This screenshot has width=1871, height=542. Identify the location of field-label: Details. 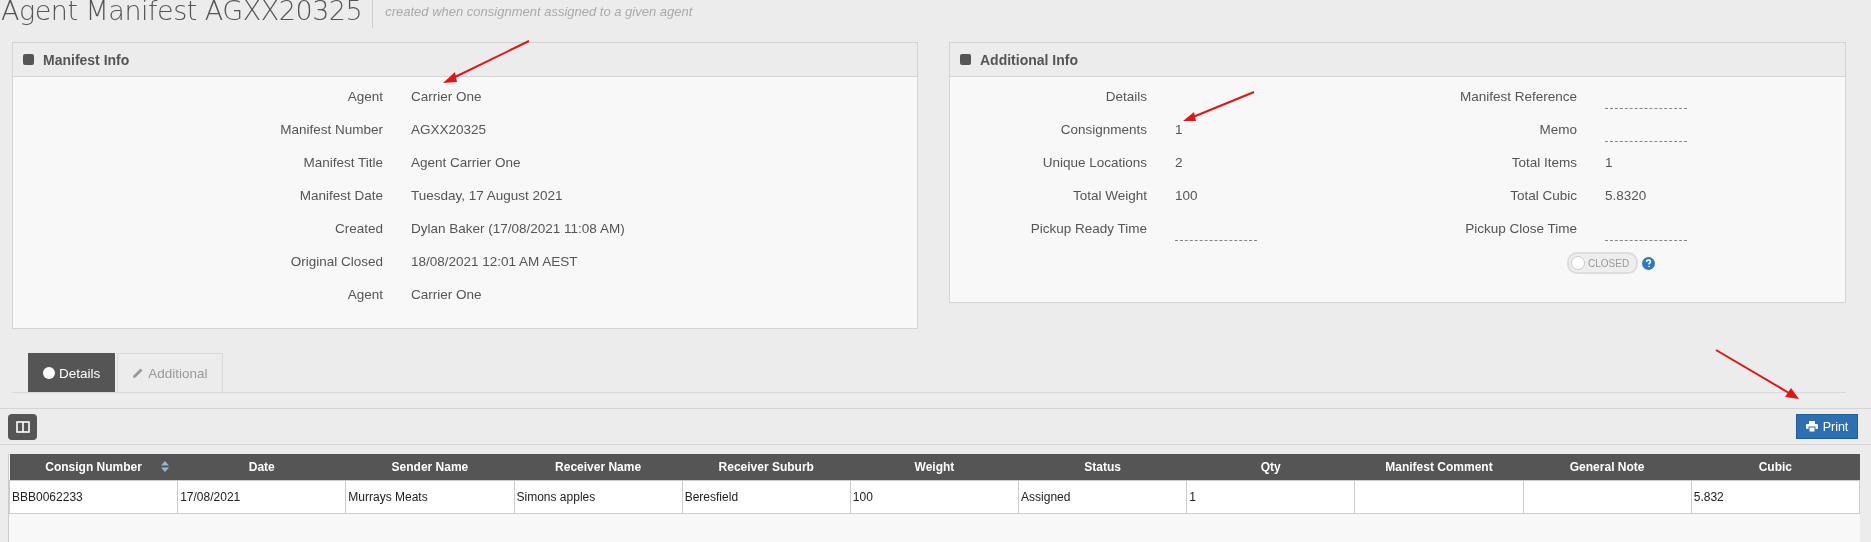
(1125, 97).